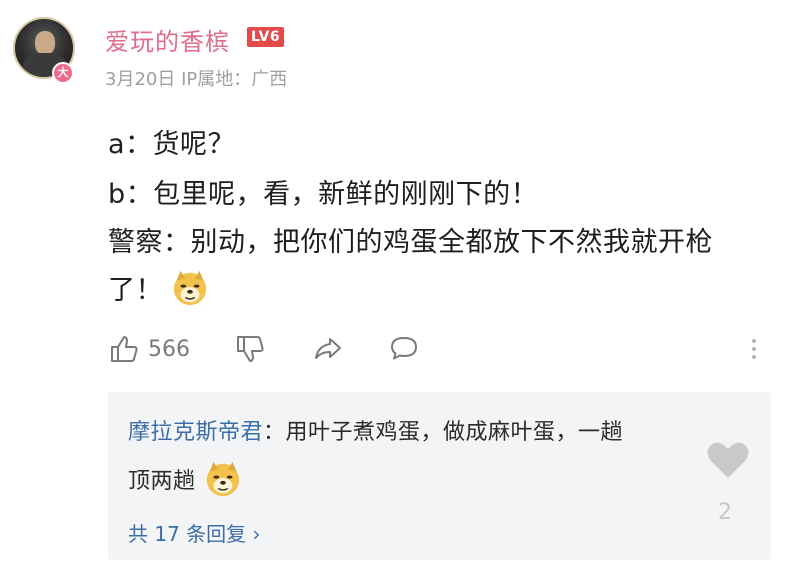  I want to click on comment-line: b：包里呢，看，新鲜的刚刚下的！, so click(323, 194).